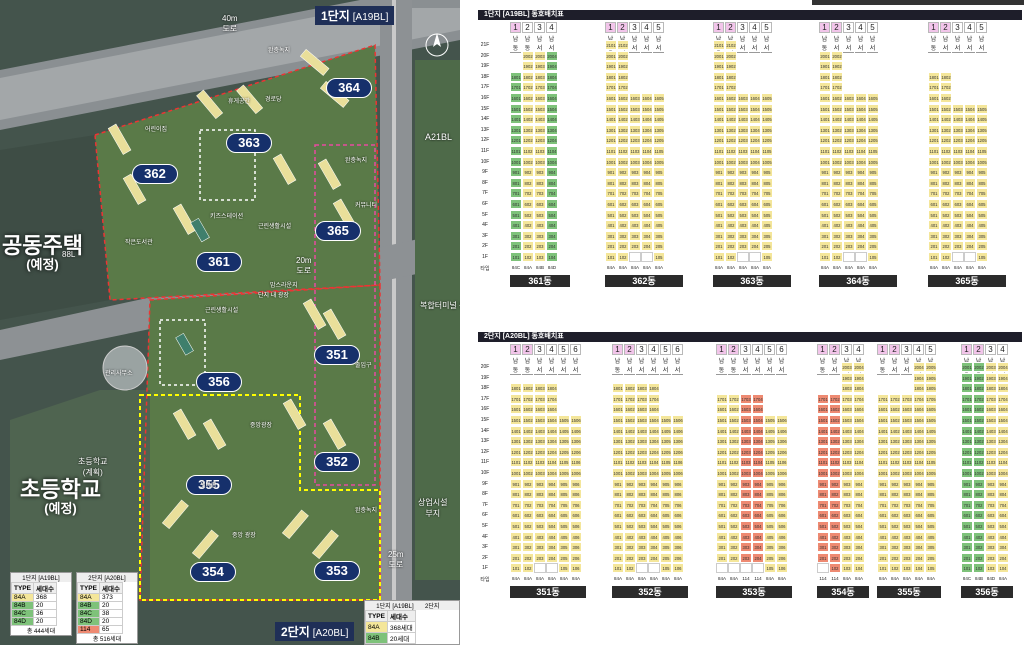  What do you see at coordinates (647, 204) in the screenshot?
I see `unit-cell: 604` at bounding box center [647, 204].